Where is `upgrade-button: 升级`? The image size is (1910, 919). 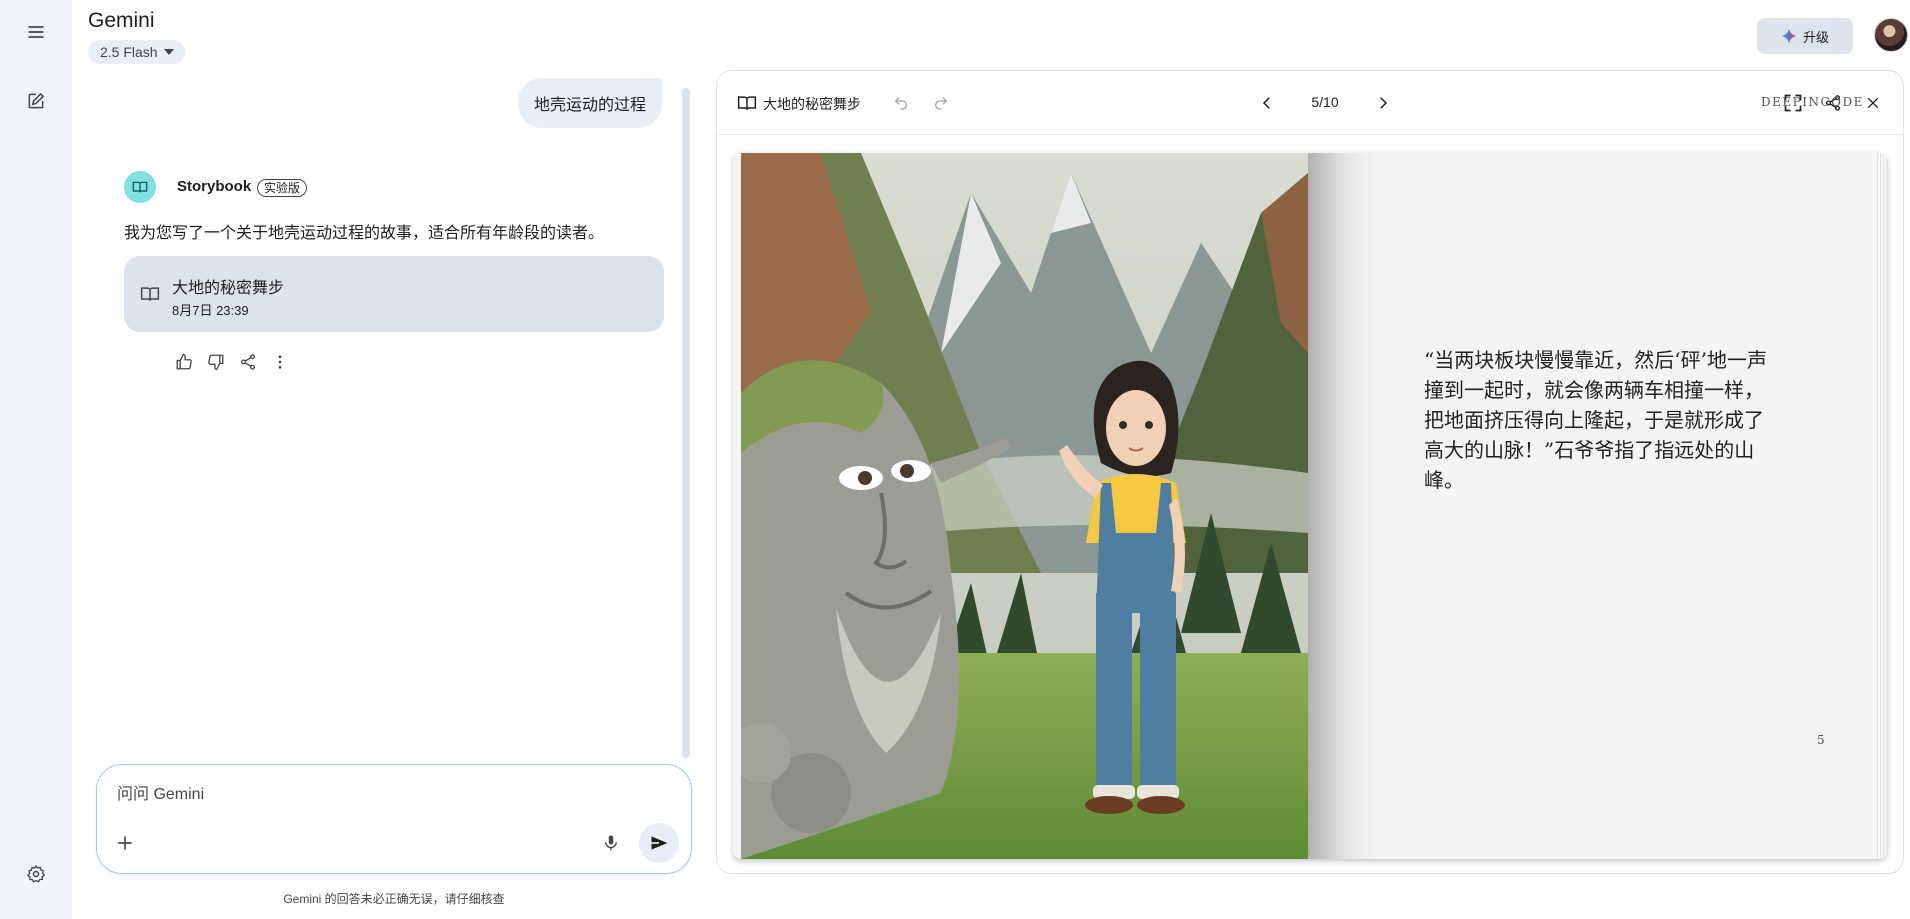
upgrade-button: 升级 is located at coordinates (1805, 36).